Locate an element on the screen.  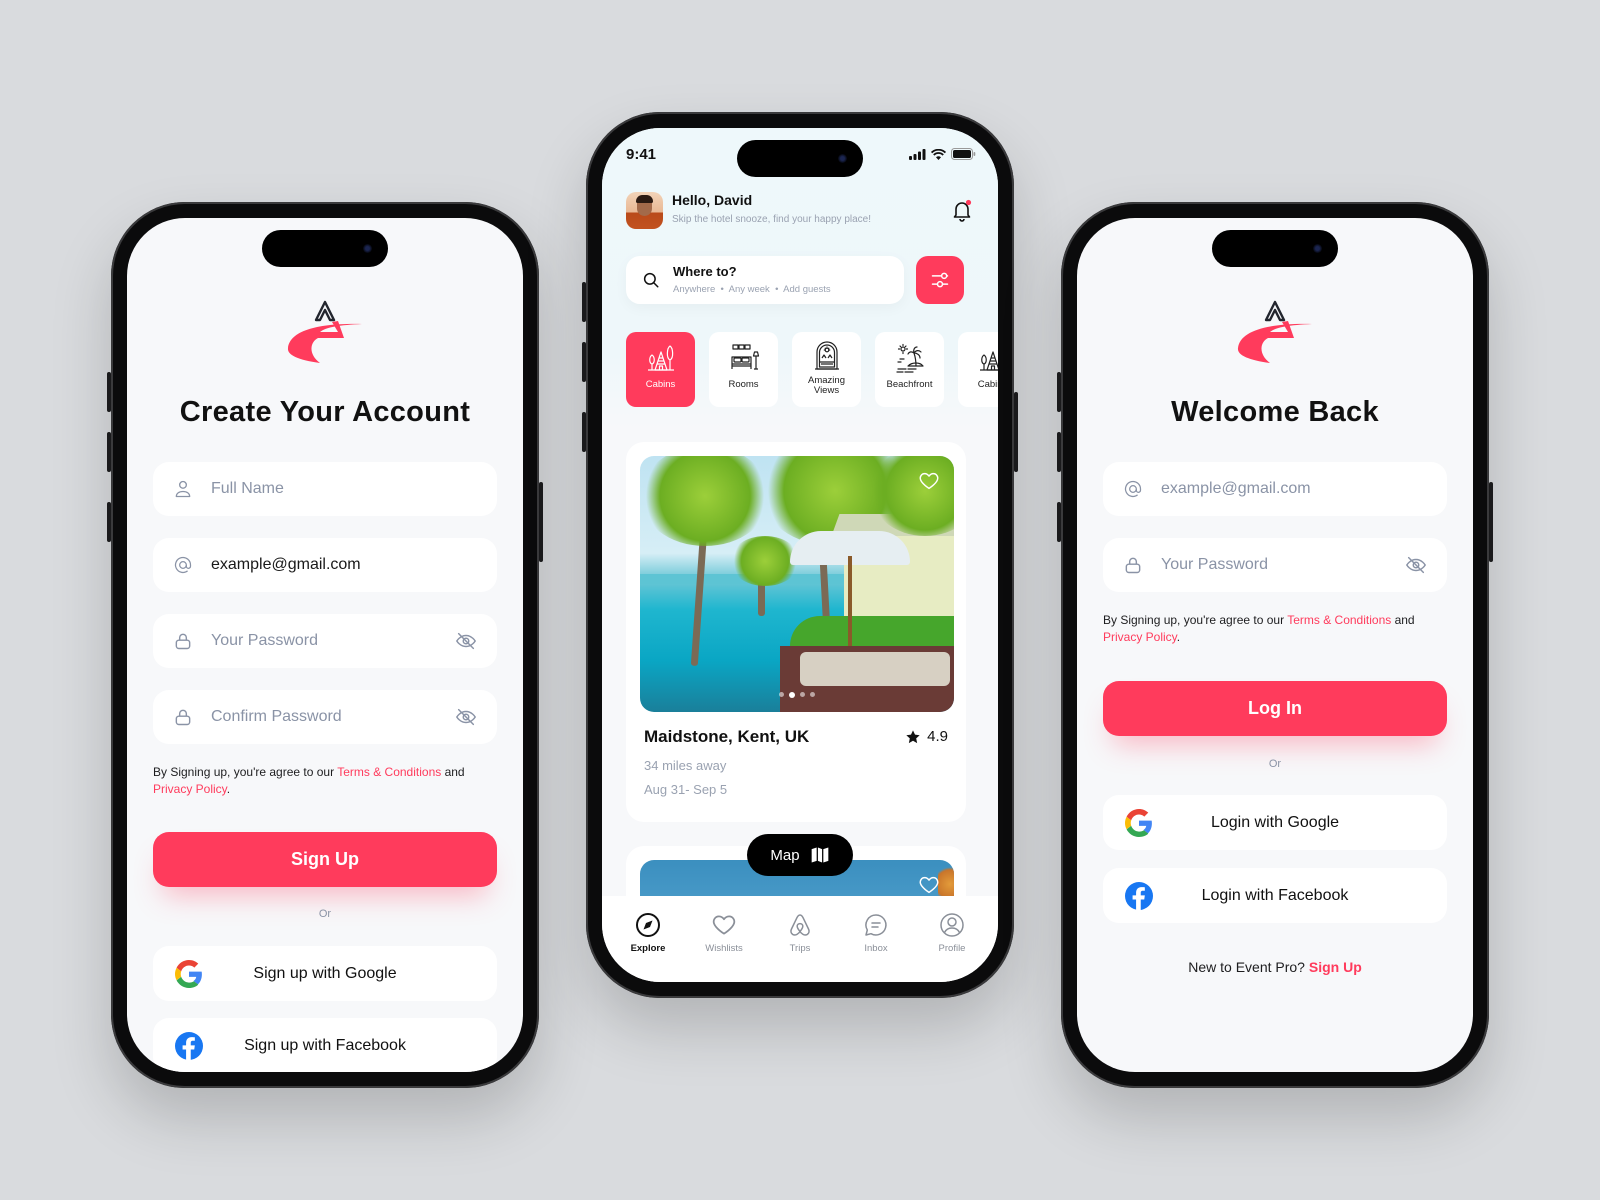
tab-label: Explore is located at coordinates (648, 948).